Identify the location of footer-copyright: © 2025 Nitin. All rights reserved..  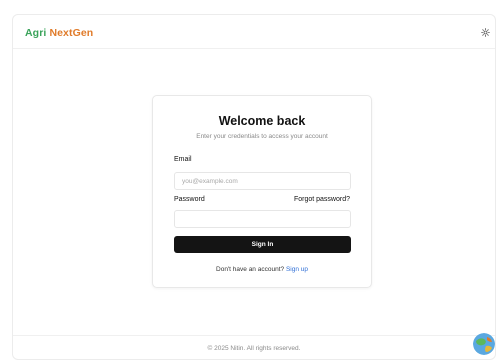
(254, 348).